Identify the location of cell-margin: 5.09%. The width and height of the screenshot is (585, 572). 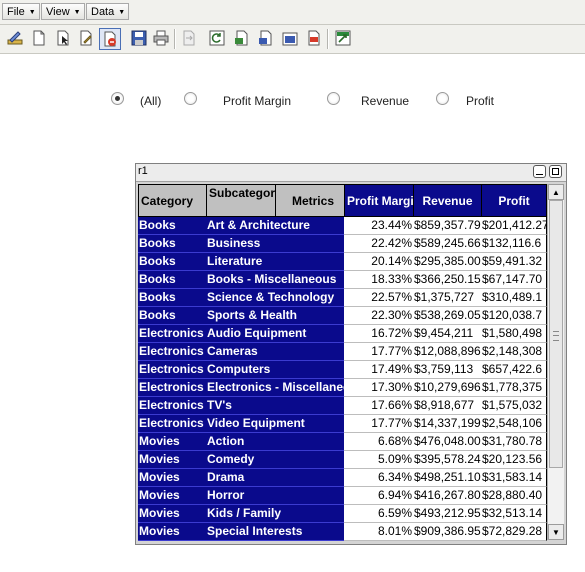
(379, 460).